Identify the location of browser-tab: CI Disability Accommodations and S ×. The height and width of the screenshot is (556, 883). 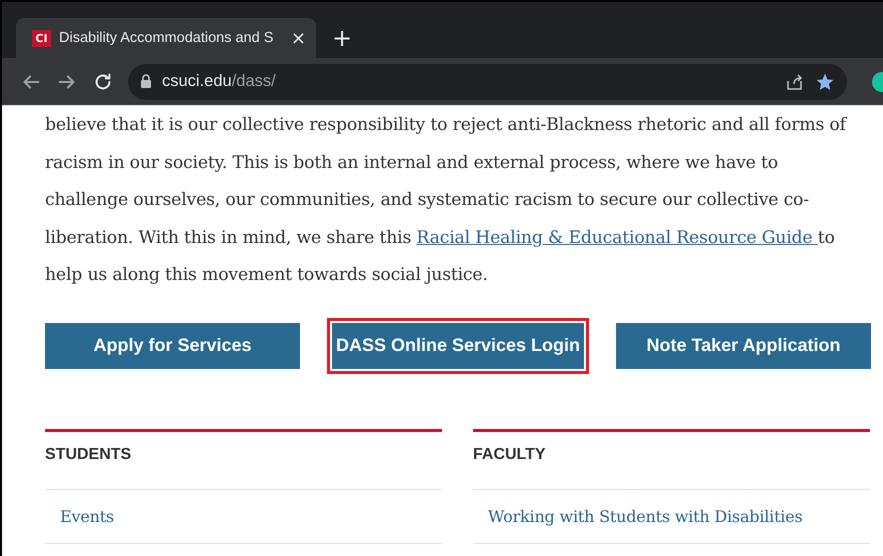
(166, 38).